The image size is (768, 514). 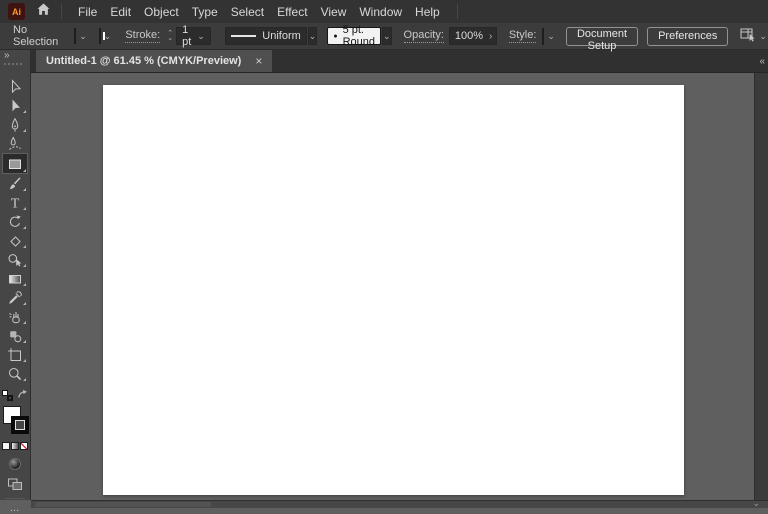 What do you see at coordinates (522, 36) in the screenshot?
I see `style-label: Style:` at bounding box center [522, 36].